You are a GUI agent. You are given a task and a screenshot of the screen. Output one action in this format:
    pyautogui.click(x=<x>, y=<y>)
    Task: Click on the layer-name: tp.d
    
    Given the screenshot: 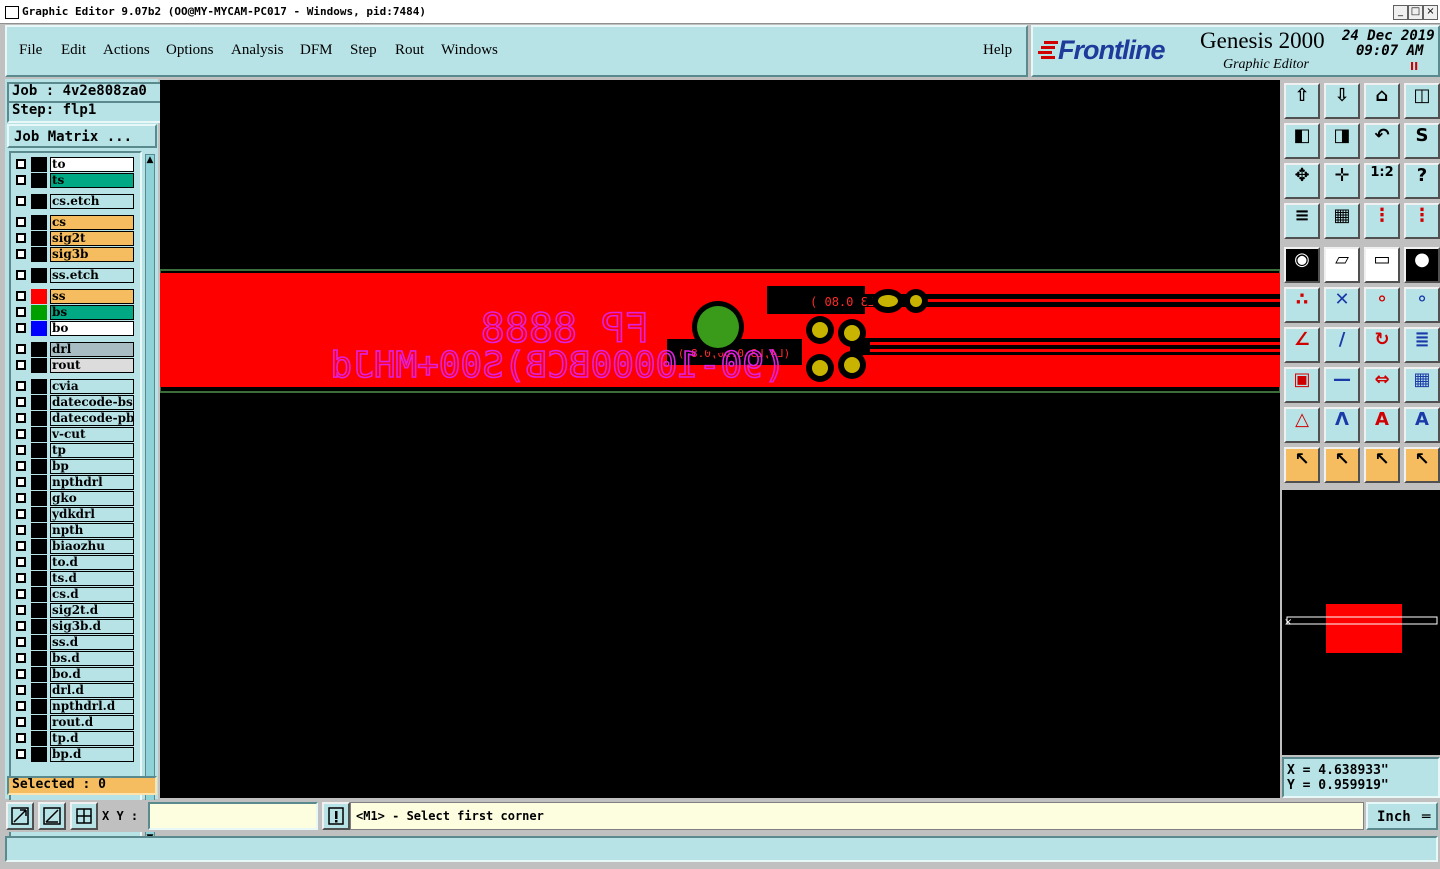 What is the action you would take?
    pyautogui.click(x=92, y=738)
    